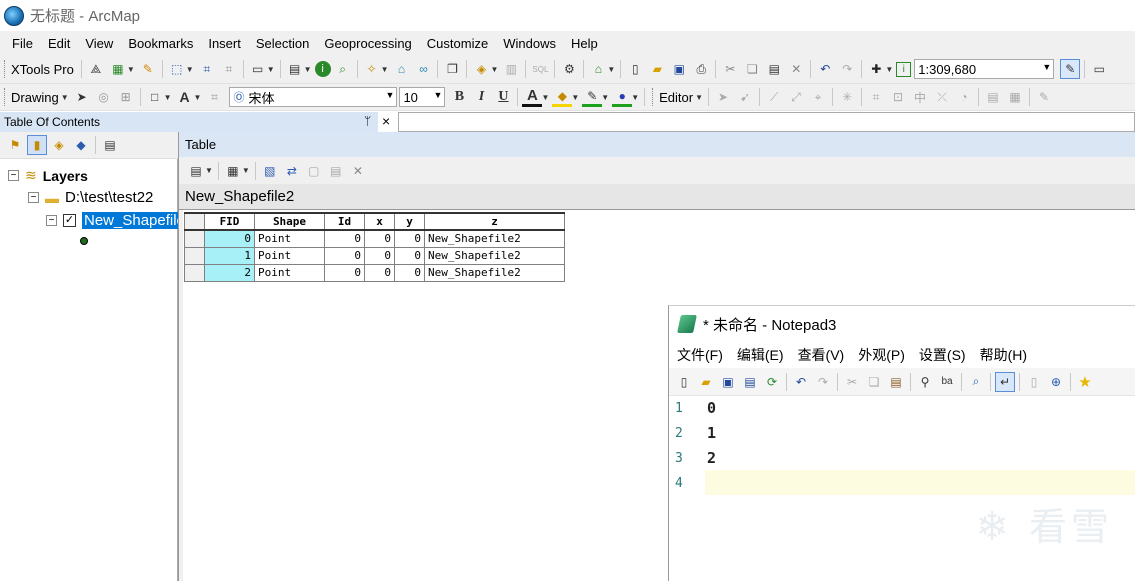  What do you see at coordinates (1015, 97) in the screenshot?
I see `create-features-icon: ▦` at bounding box center [1015, 97].